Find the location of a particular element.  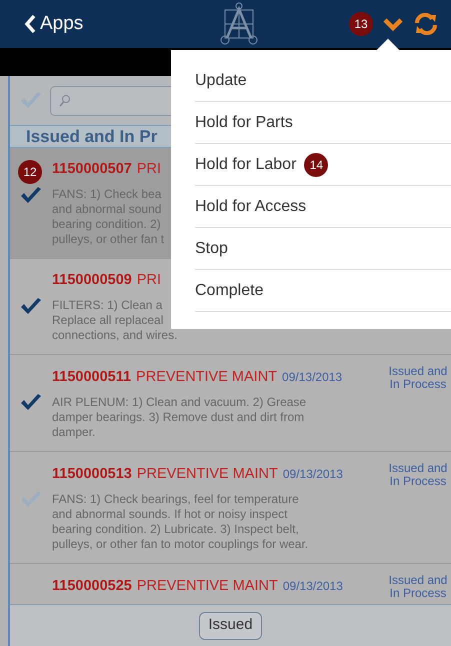

order-description: Replace all replaceal is located at coordinates (108, 320).